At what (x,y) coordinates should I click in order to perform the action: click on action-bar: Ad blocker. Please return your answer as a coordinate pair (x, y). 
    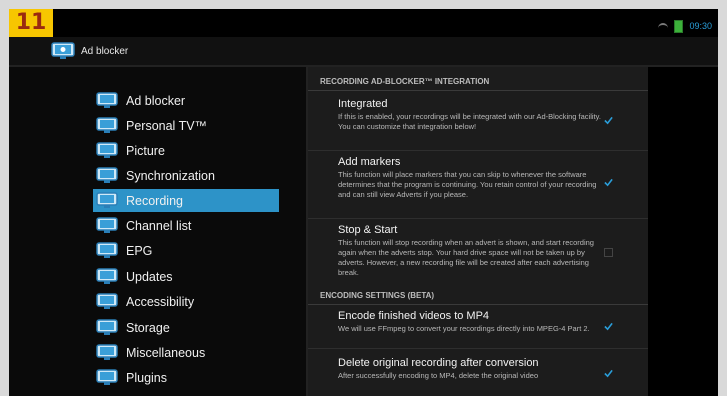
    Looking at the image, I should click on (363, 52).